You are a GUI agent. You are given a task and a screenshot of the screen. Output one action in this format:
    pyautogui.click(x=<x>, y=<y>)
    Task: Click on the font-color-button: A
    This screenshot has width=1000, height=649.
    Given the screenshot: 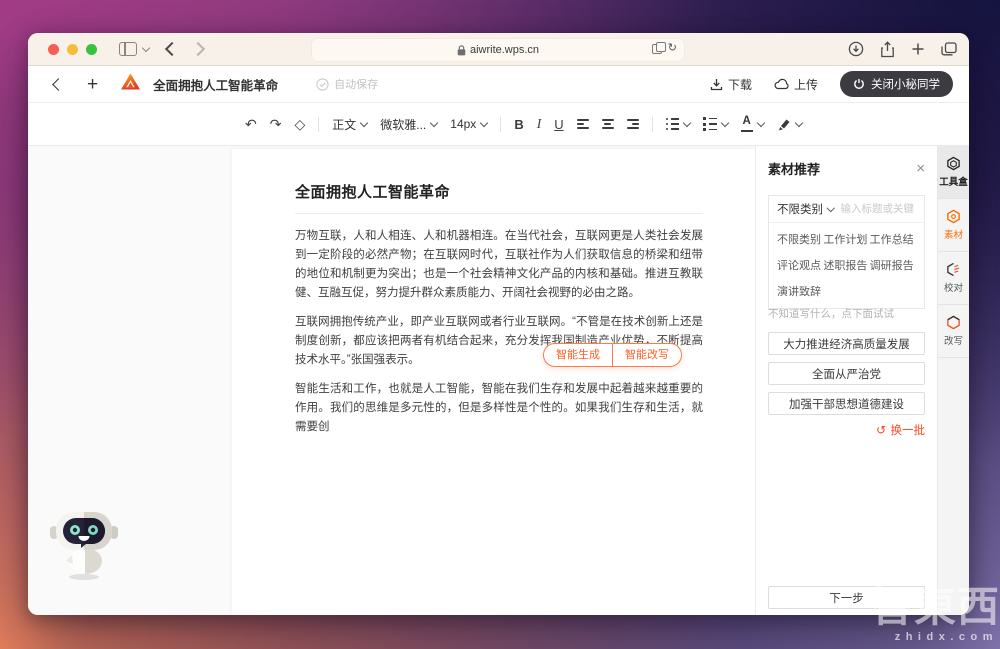 What is the action you would take?
    pyautogui.click(x=752, y=123)
    